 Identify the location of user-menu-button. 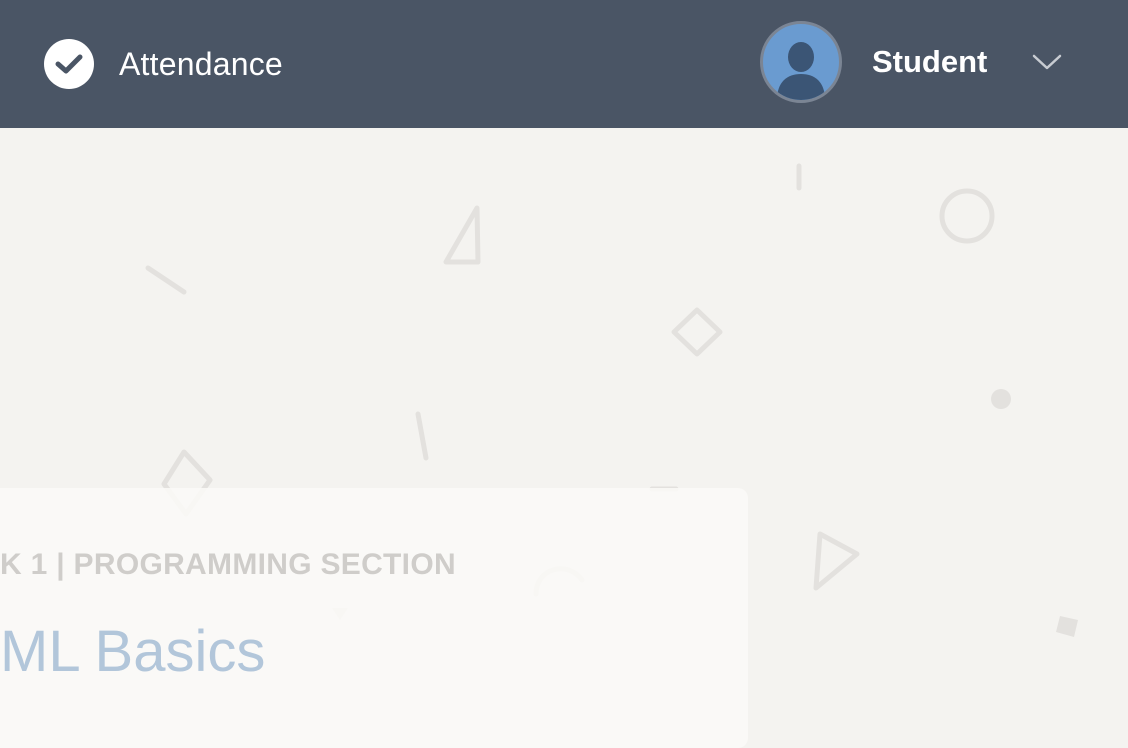
(1047, 62).